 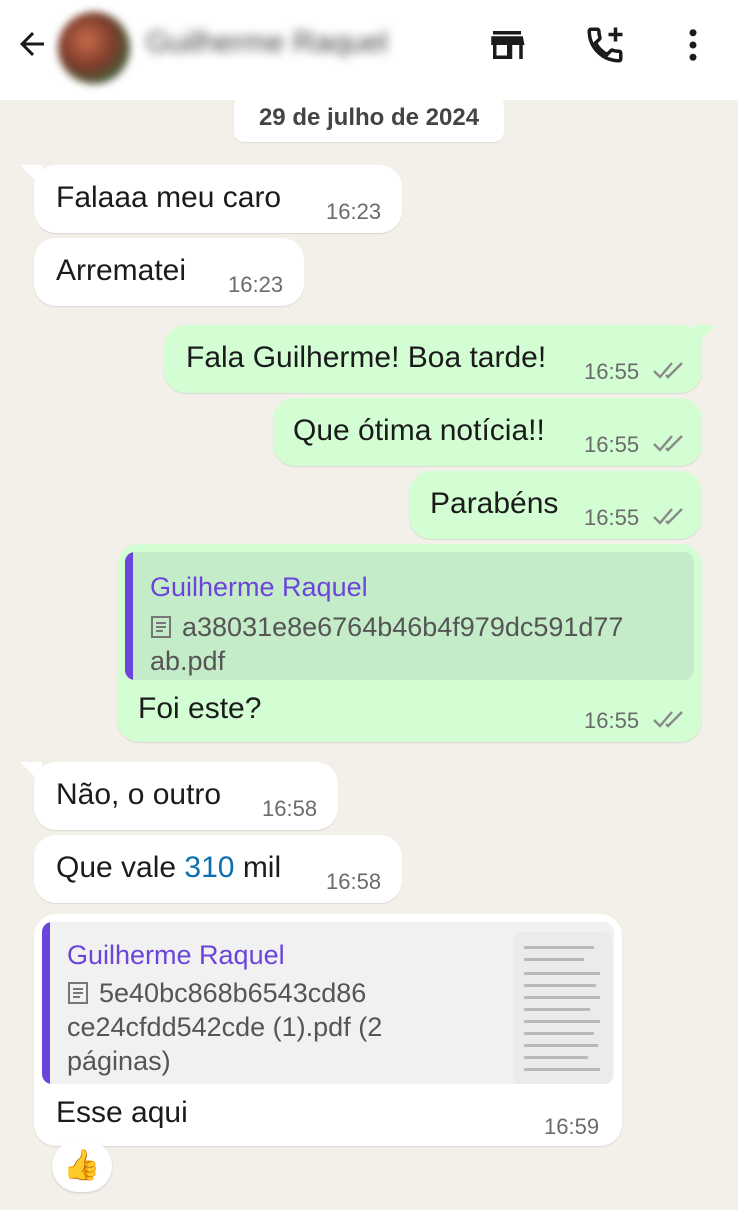 I want to click on message-text: Fala Guilherme! Boa tarde!, so click(x=366, y=357).